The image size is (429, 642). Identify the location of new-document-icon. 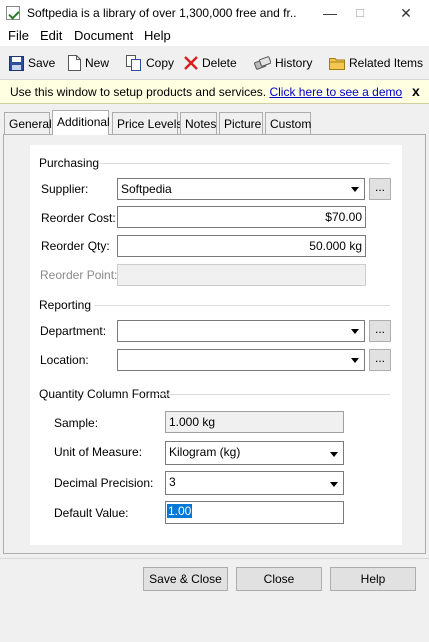
(74, 63).